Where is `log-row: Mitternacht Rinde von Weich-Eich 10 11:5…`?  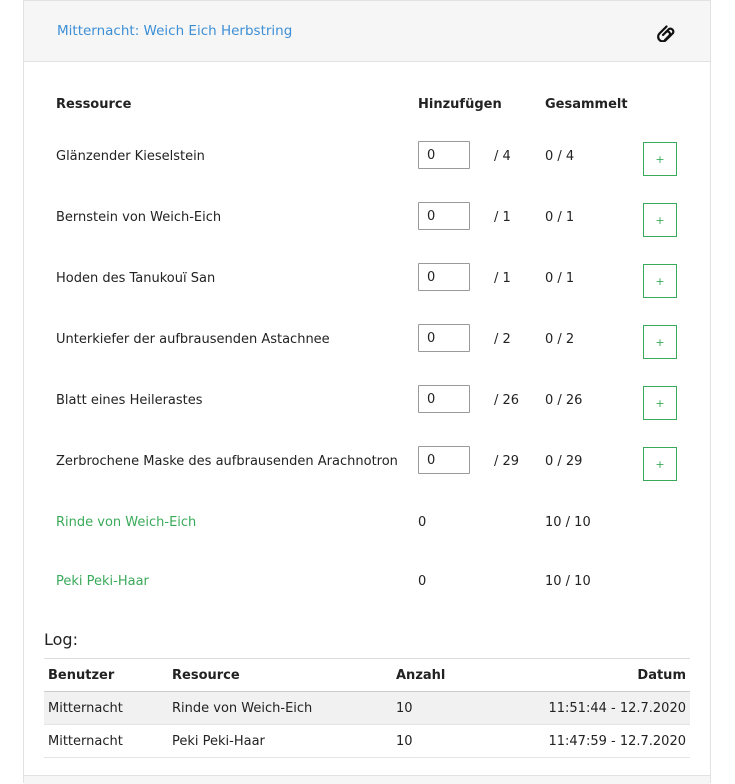
log-row: Mitternacht Rinde von Weich-Eich 10 11:5… is located at coordinates (367, 708).